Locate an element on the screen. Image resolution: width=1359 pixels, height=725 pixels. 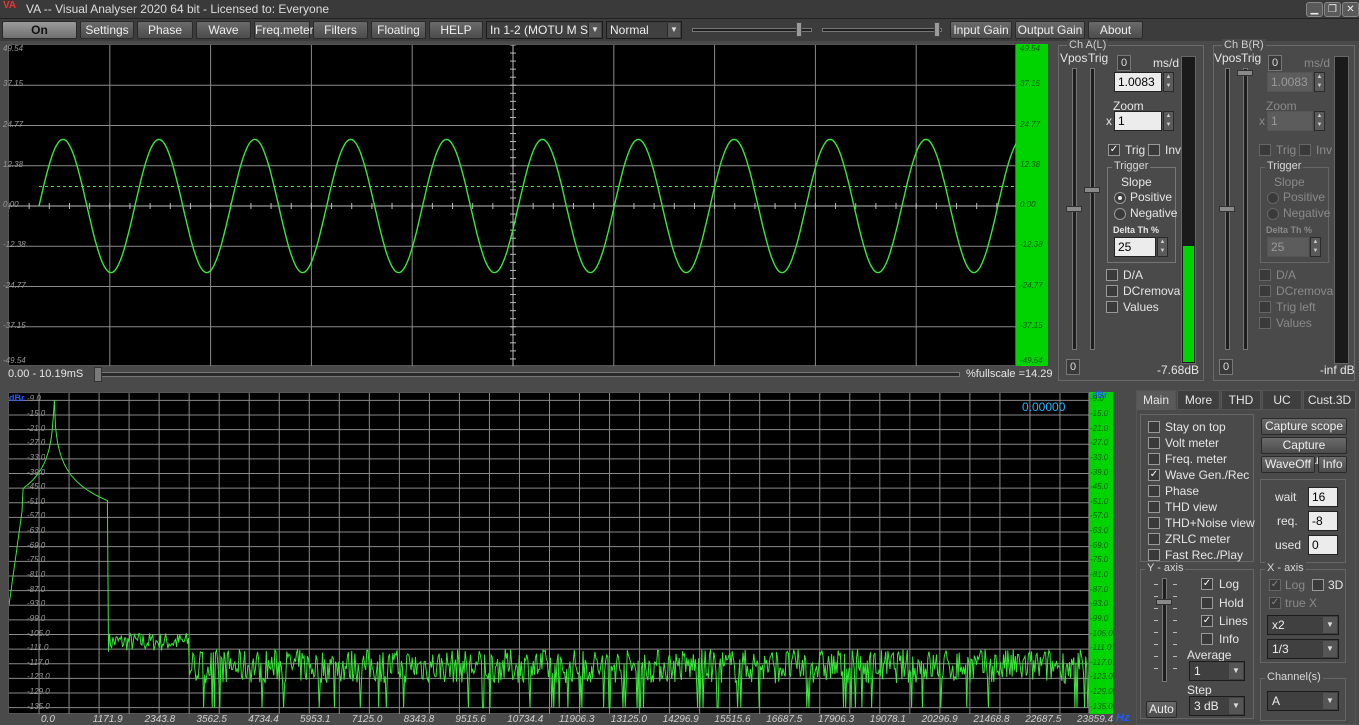
minimize-button: ▁ is located at coordinates (1314, 9).